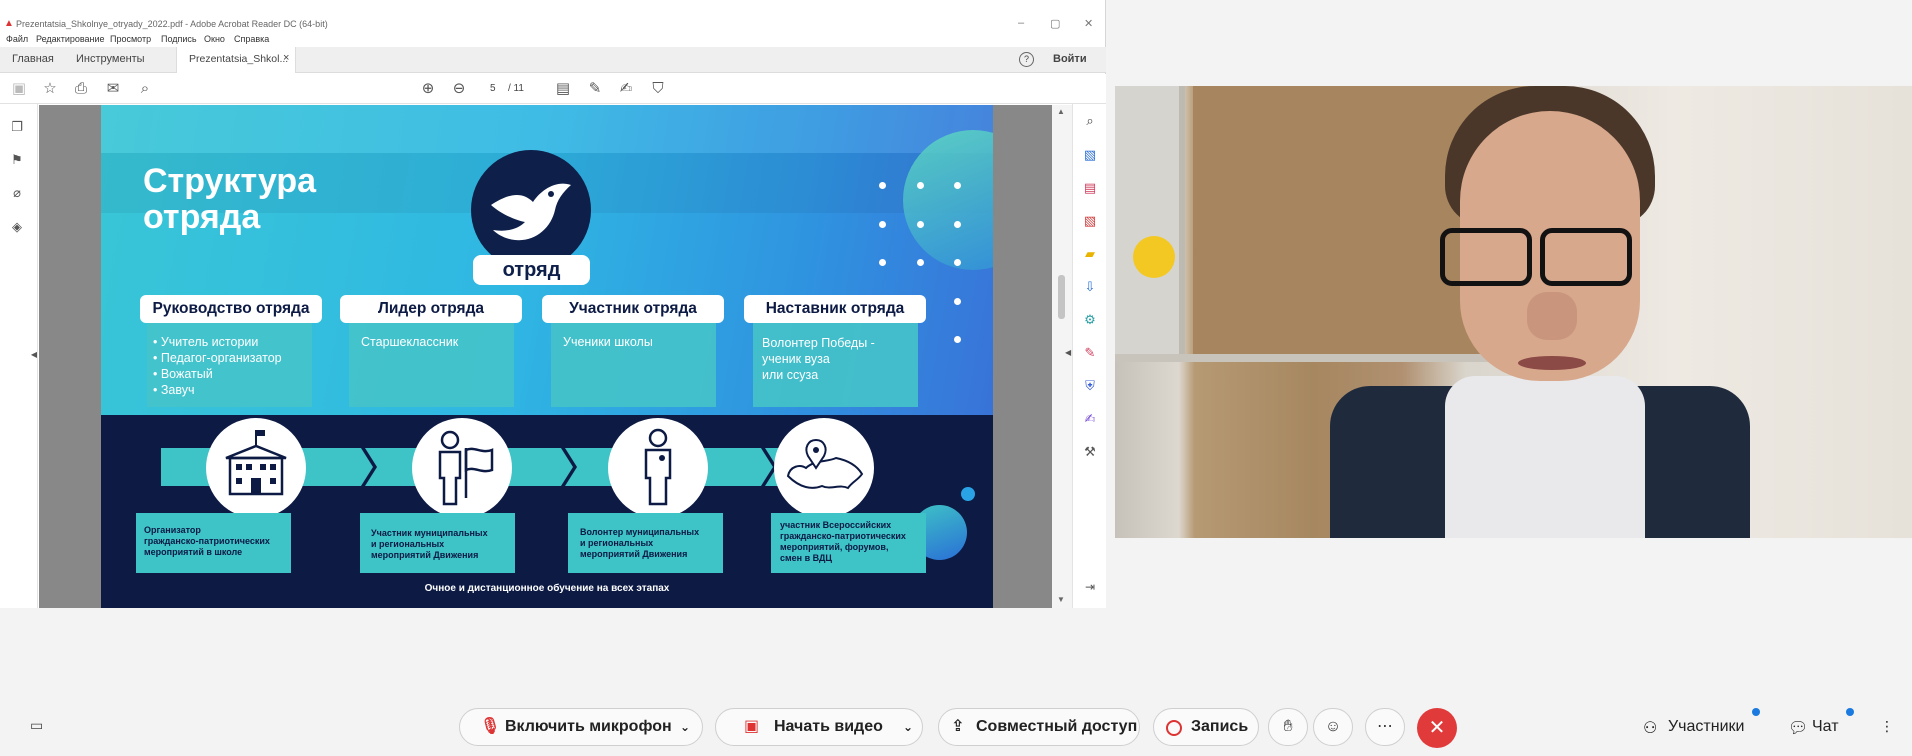 This screenshot has width=1912, height=756. Describe the element at coordinates (462, 468) in the screenshot. I see `leader-circle` at that location.